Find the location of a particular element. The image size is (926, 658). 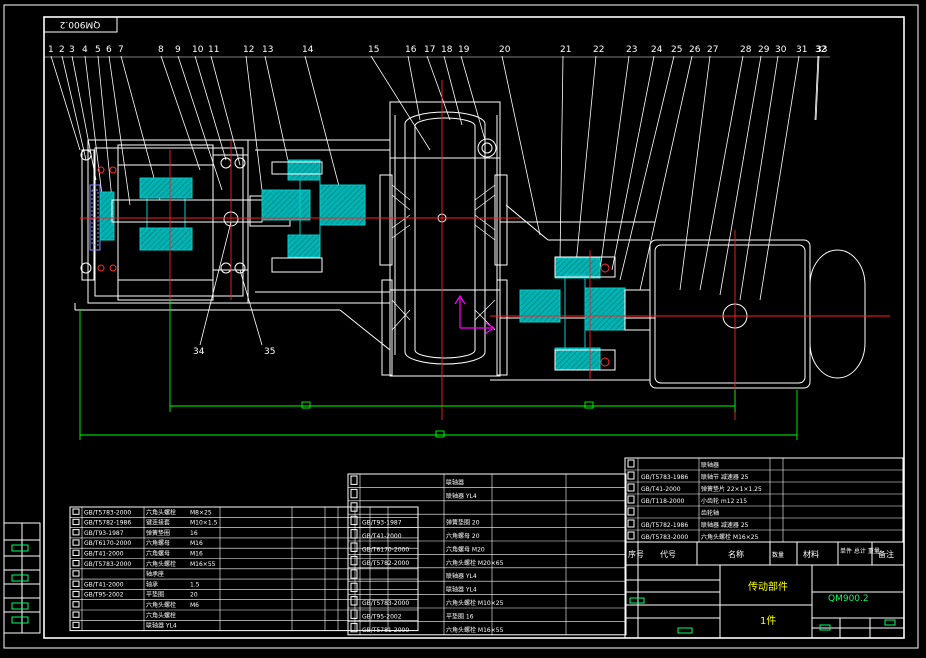

balloon-29: 29 is located at coordinates (764, 50).